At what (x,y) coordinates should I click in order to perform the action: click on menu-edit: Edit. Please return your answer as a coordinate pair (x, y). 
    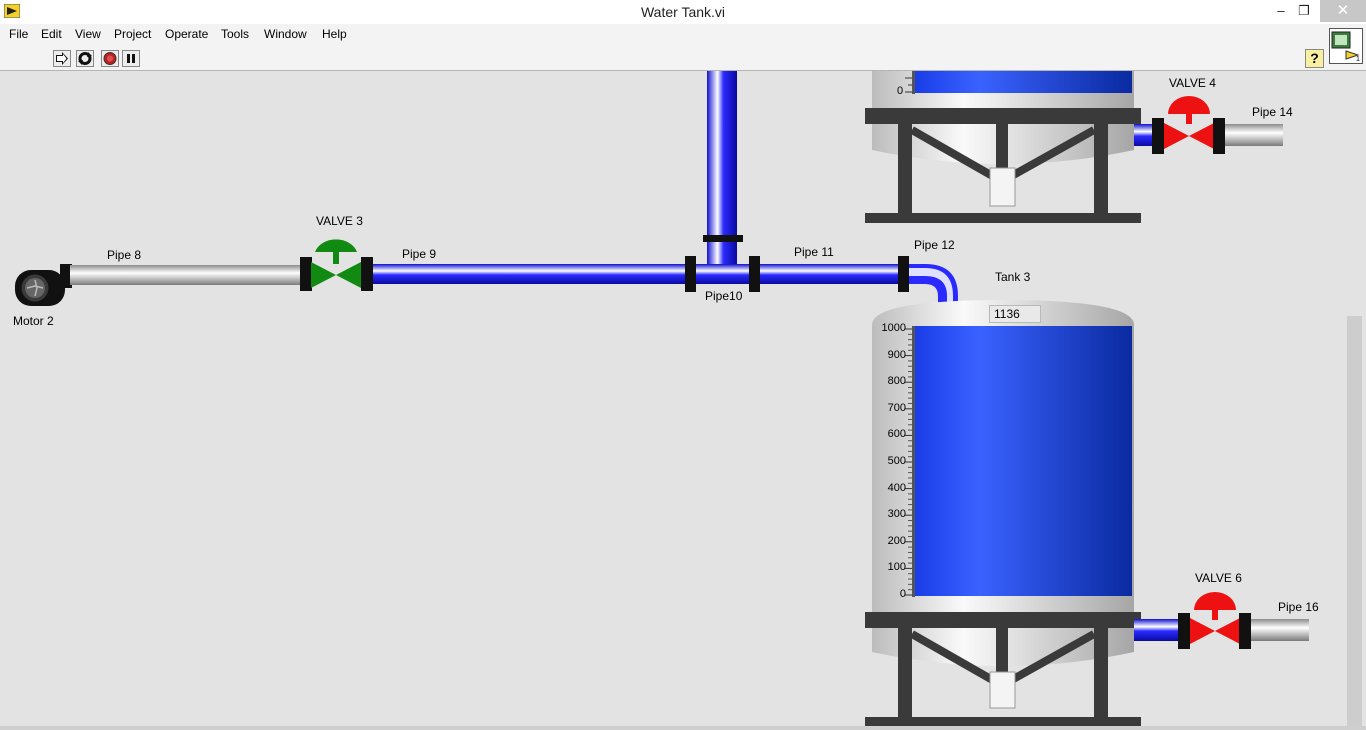
    Looking at the image, I should click on (51, 34).